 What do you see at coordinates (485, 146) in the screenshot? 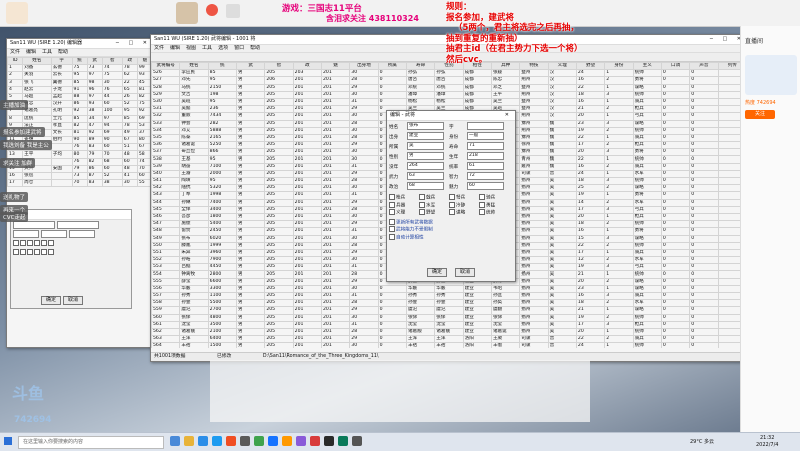
I see `dialog-field-input: 71` at bounding box center [485, 146].